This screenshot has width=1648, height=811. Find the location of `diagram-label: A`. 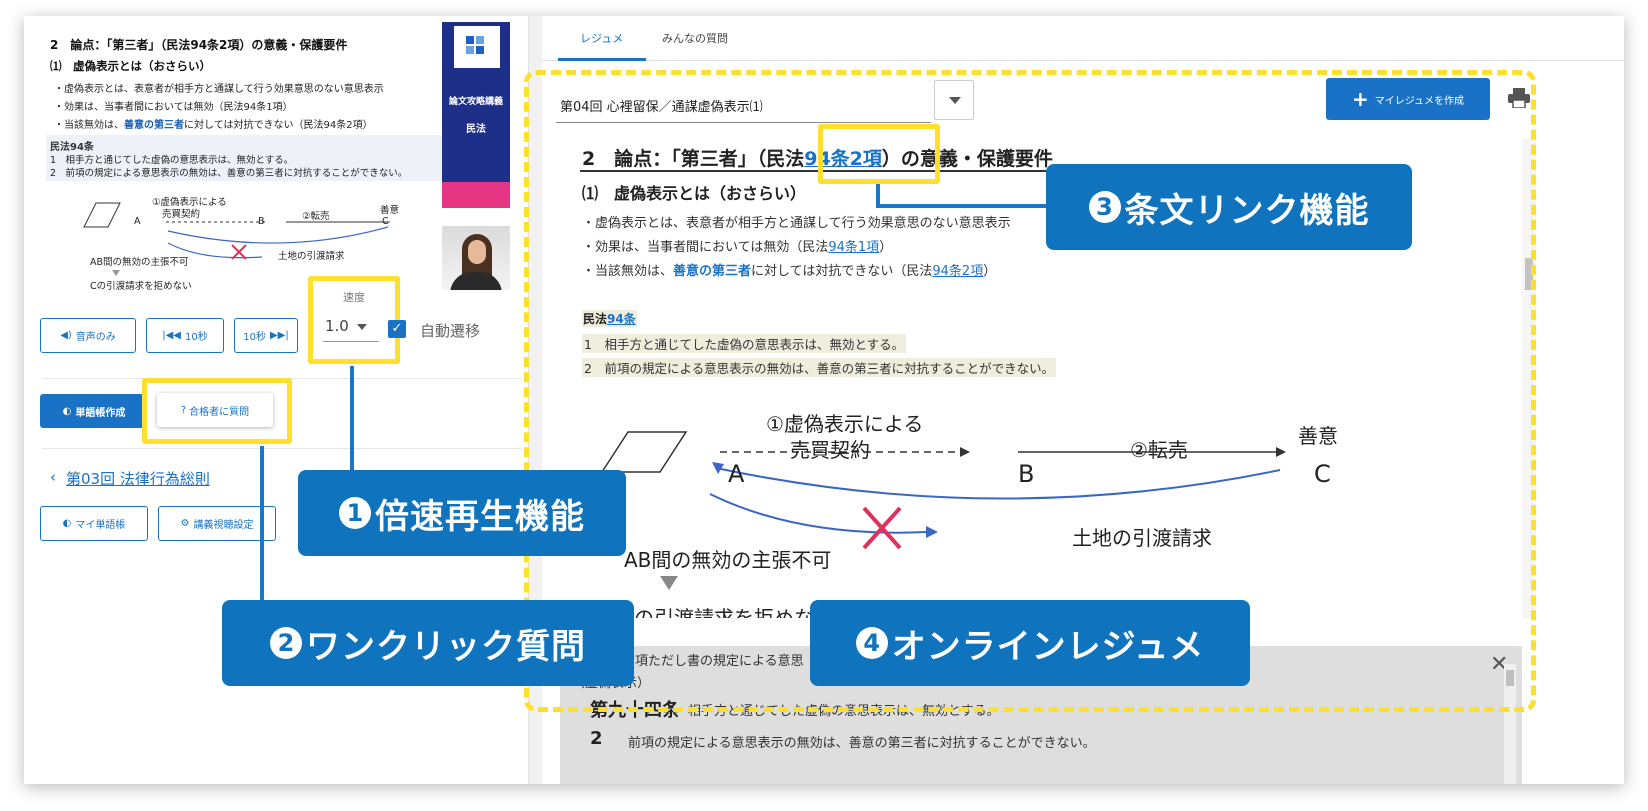

diagram-label: A is located at coordinates (736, 474).